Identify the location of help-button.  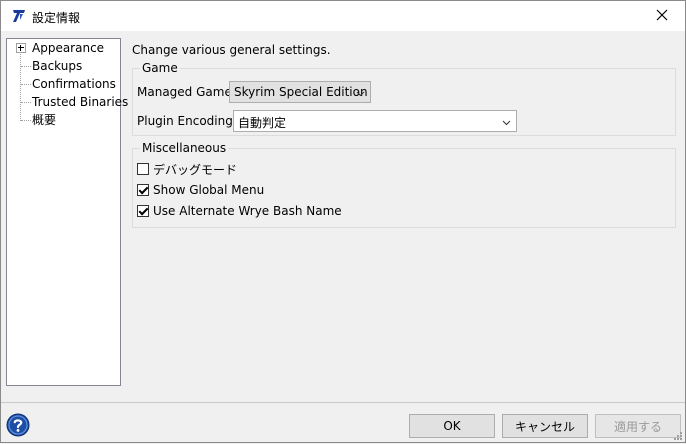
(18, 425).